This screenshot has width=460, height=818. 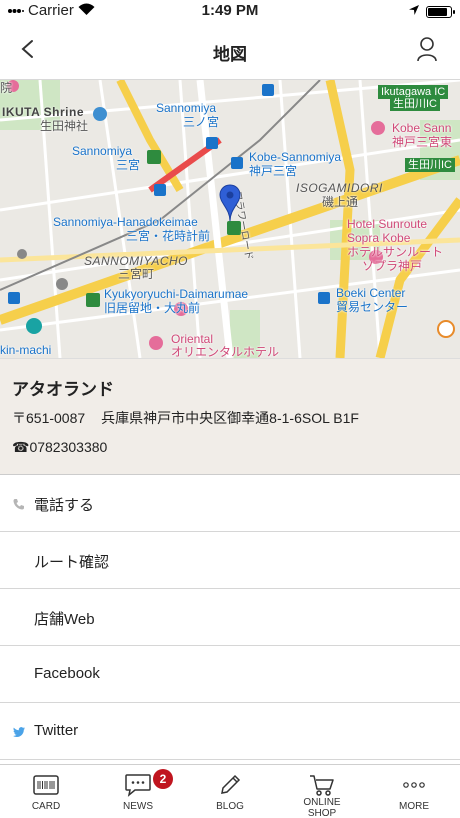 I want to click on news-badge: 2, so click(x=163, y=779).